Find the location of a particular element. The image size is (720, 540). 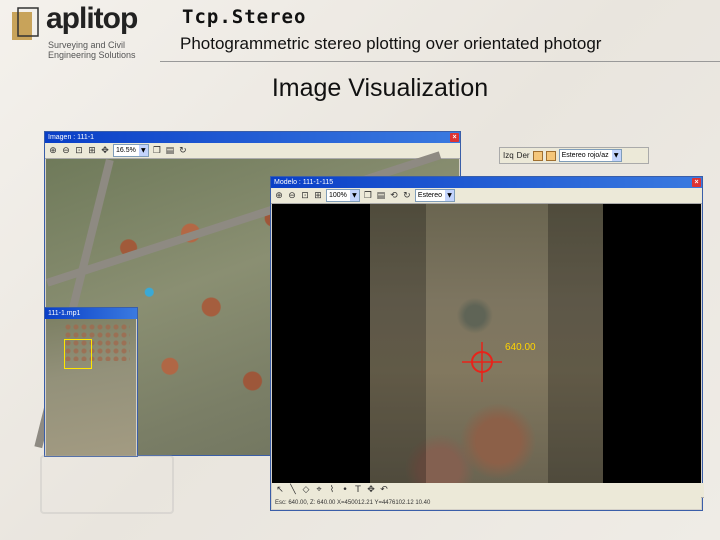

zoom-select: 16.5% ▼ is located at coordinates (131, 150).